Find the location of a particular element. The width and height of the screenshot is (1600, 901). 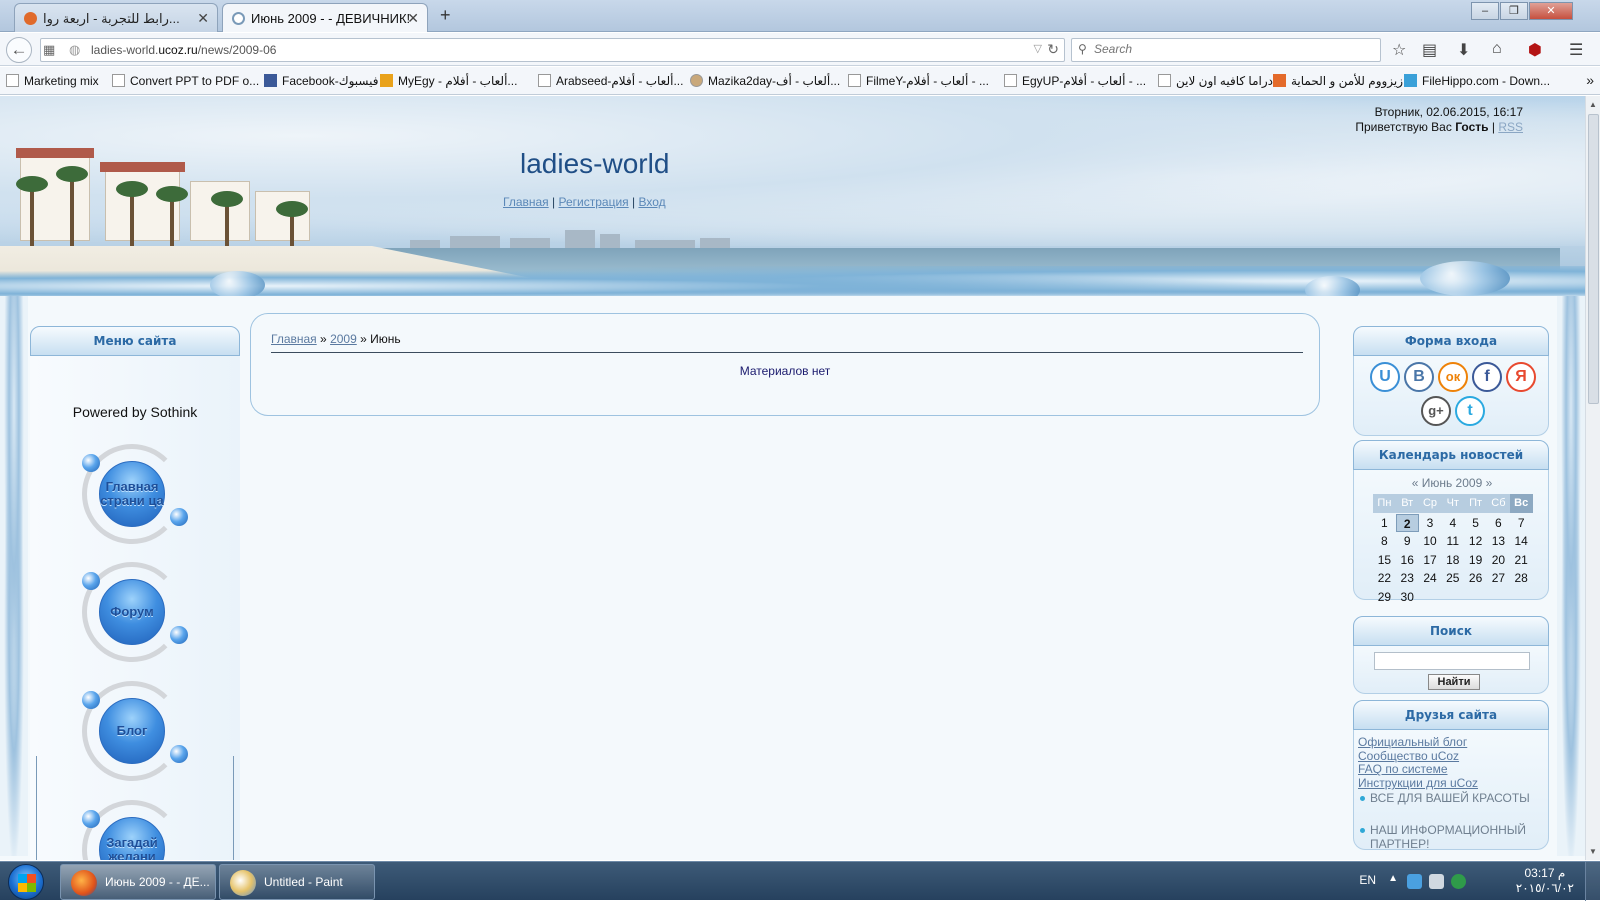

nav-login-link: Вход is located at coordinates (651, 202).